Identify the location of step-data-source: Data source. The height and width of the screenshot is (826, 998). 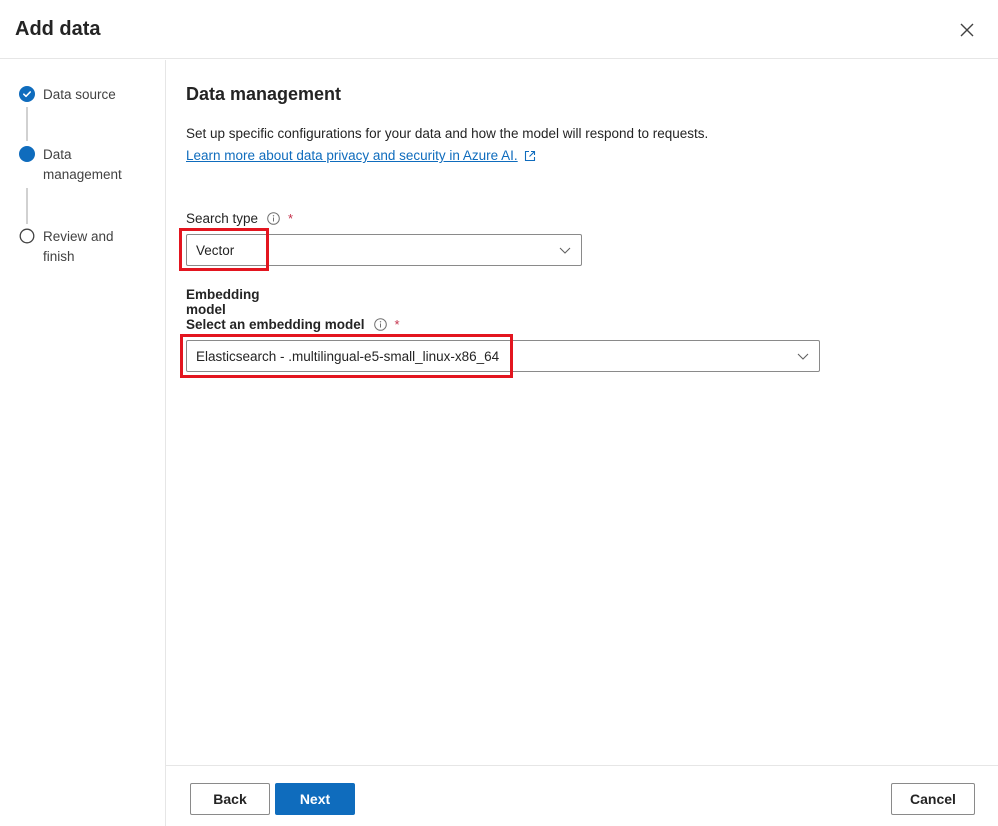
(81, 95).